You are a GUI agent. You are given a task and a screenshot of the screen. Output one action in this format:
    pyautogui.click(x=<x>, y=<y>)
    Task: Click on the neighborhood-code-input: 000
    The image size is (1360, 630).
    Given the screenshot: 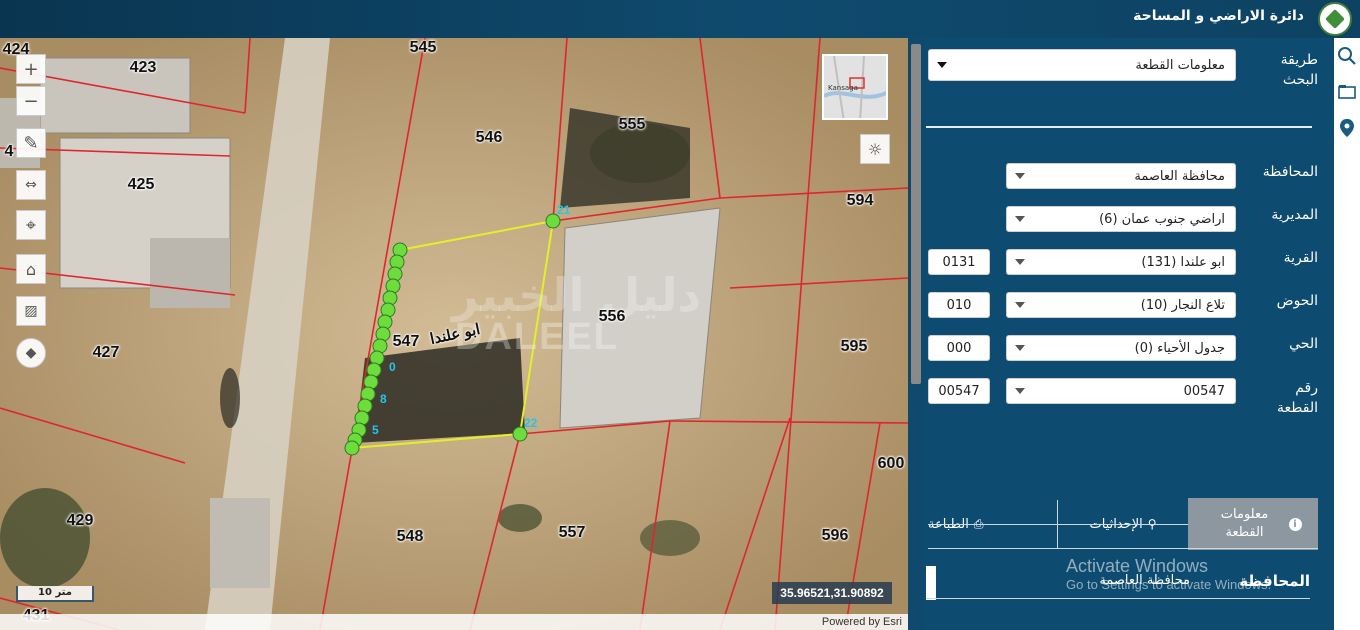 What is the action you would take?
    pyautogui.click(x=959, y=348)
    